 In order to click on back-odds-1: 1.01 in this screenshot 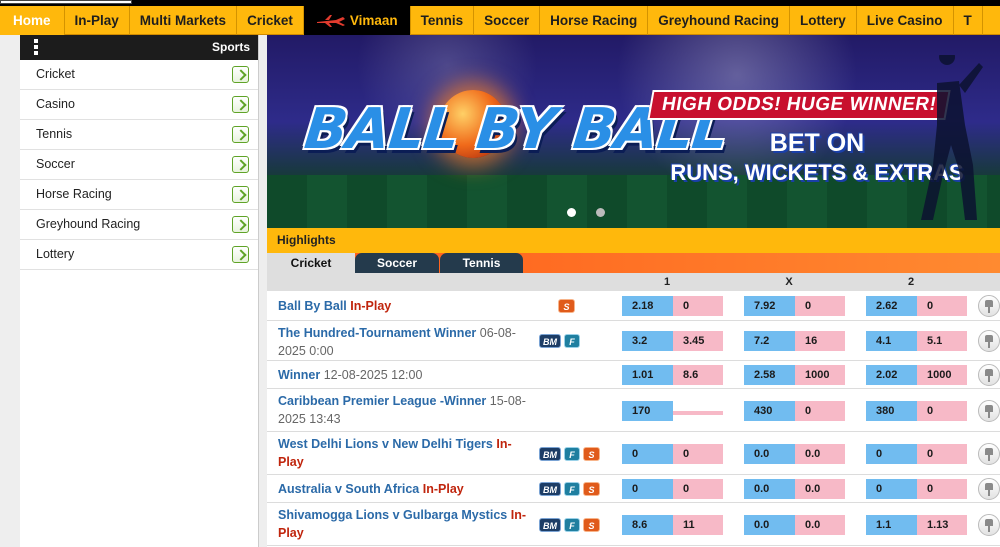, I will do `click(647, 375)`.